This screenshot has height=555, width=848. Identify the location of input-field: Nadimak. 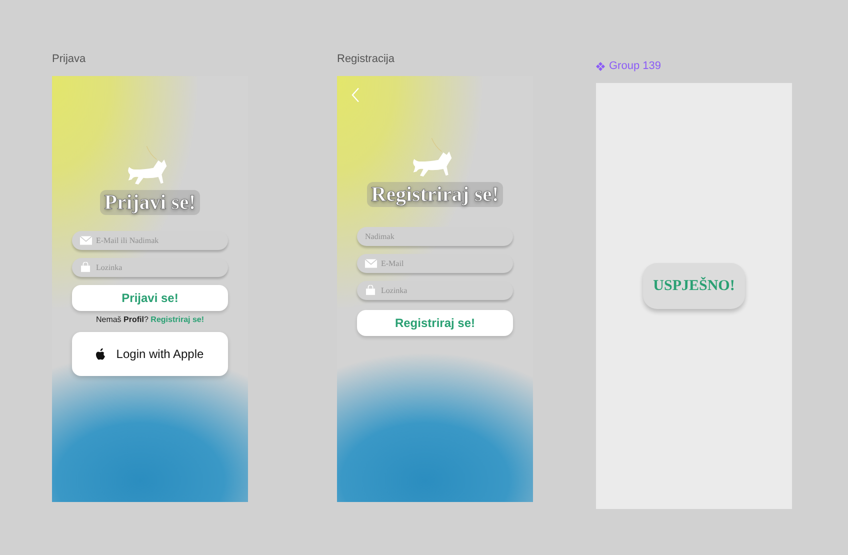
(435, 236).